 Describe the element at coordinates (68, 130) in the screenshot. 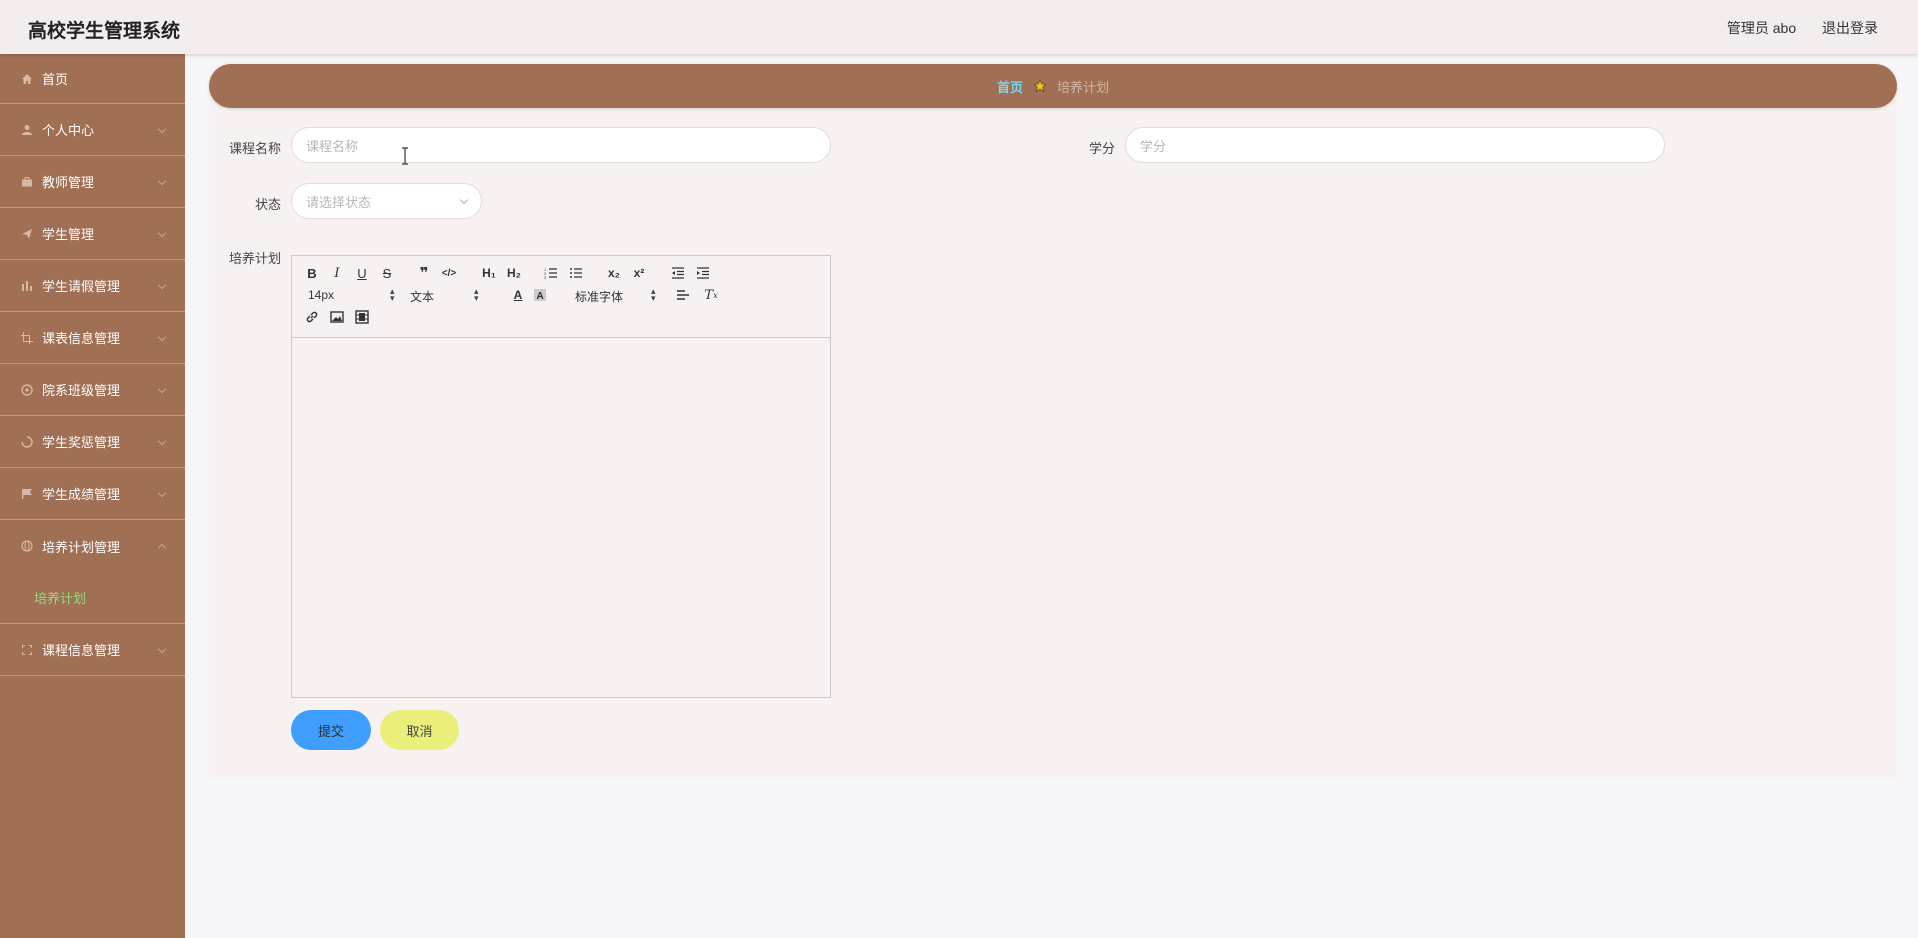

I see `sidebar-item-label: 个人中心` at that location.